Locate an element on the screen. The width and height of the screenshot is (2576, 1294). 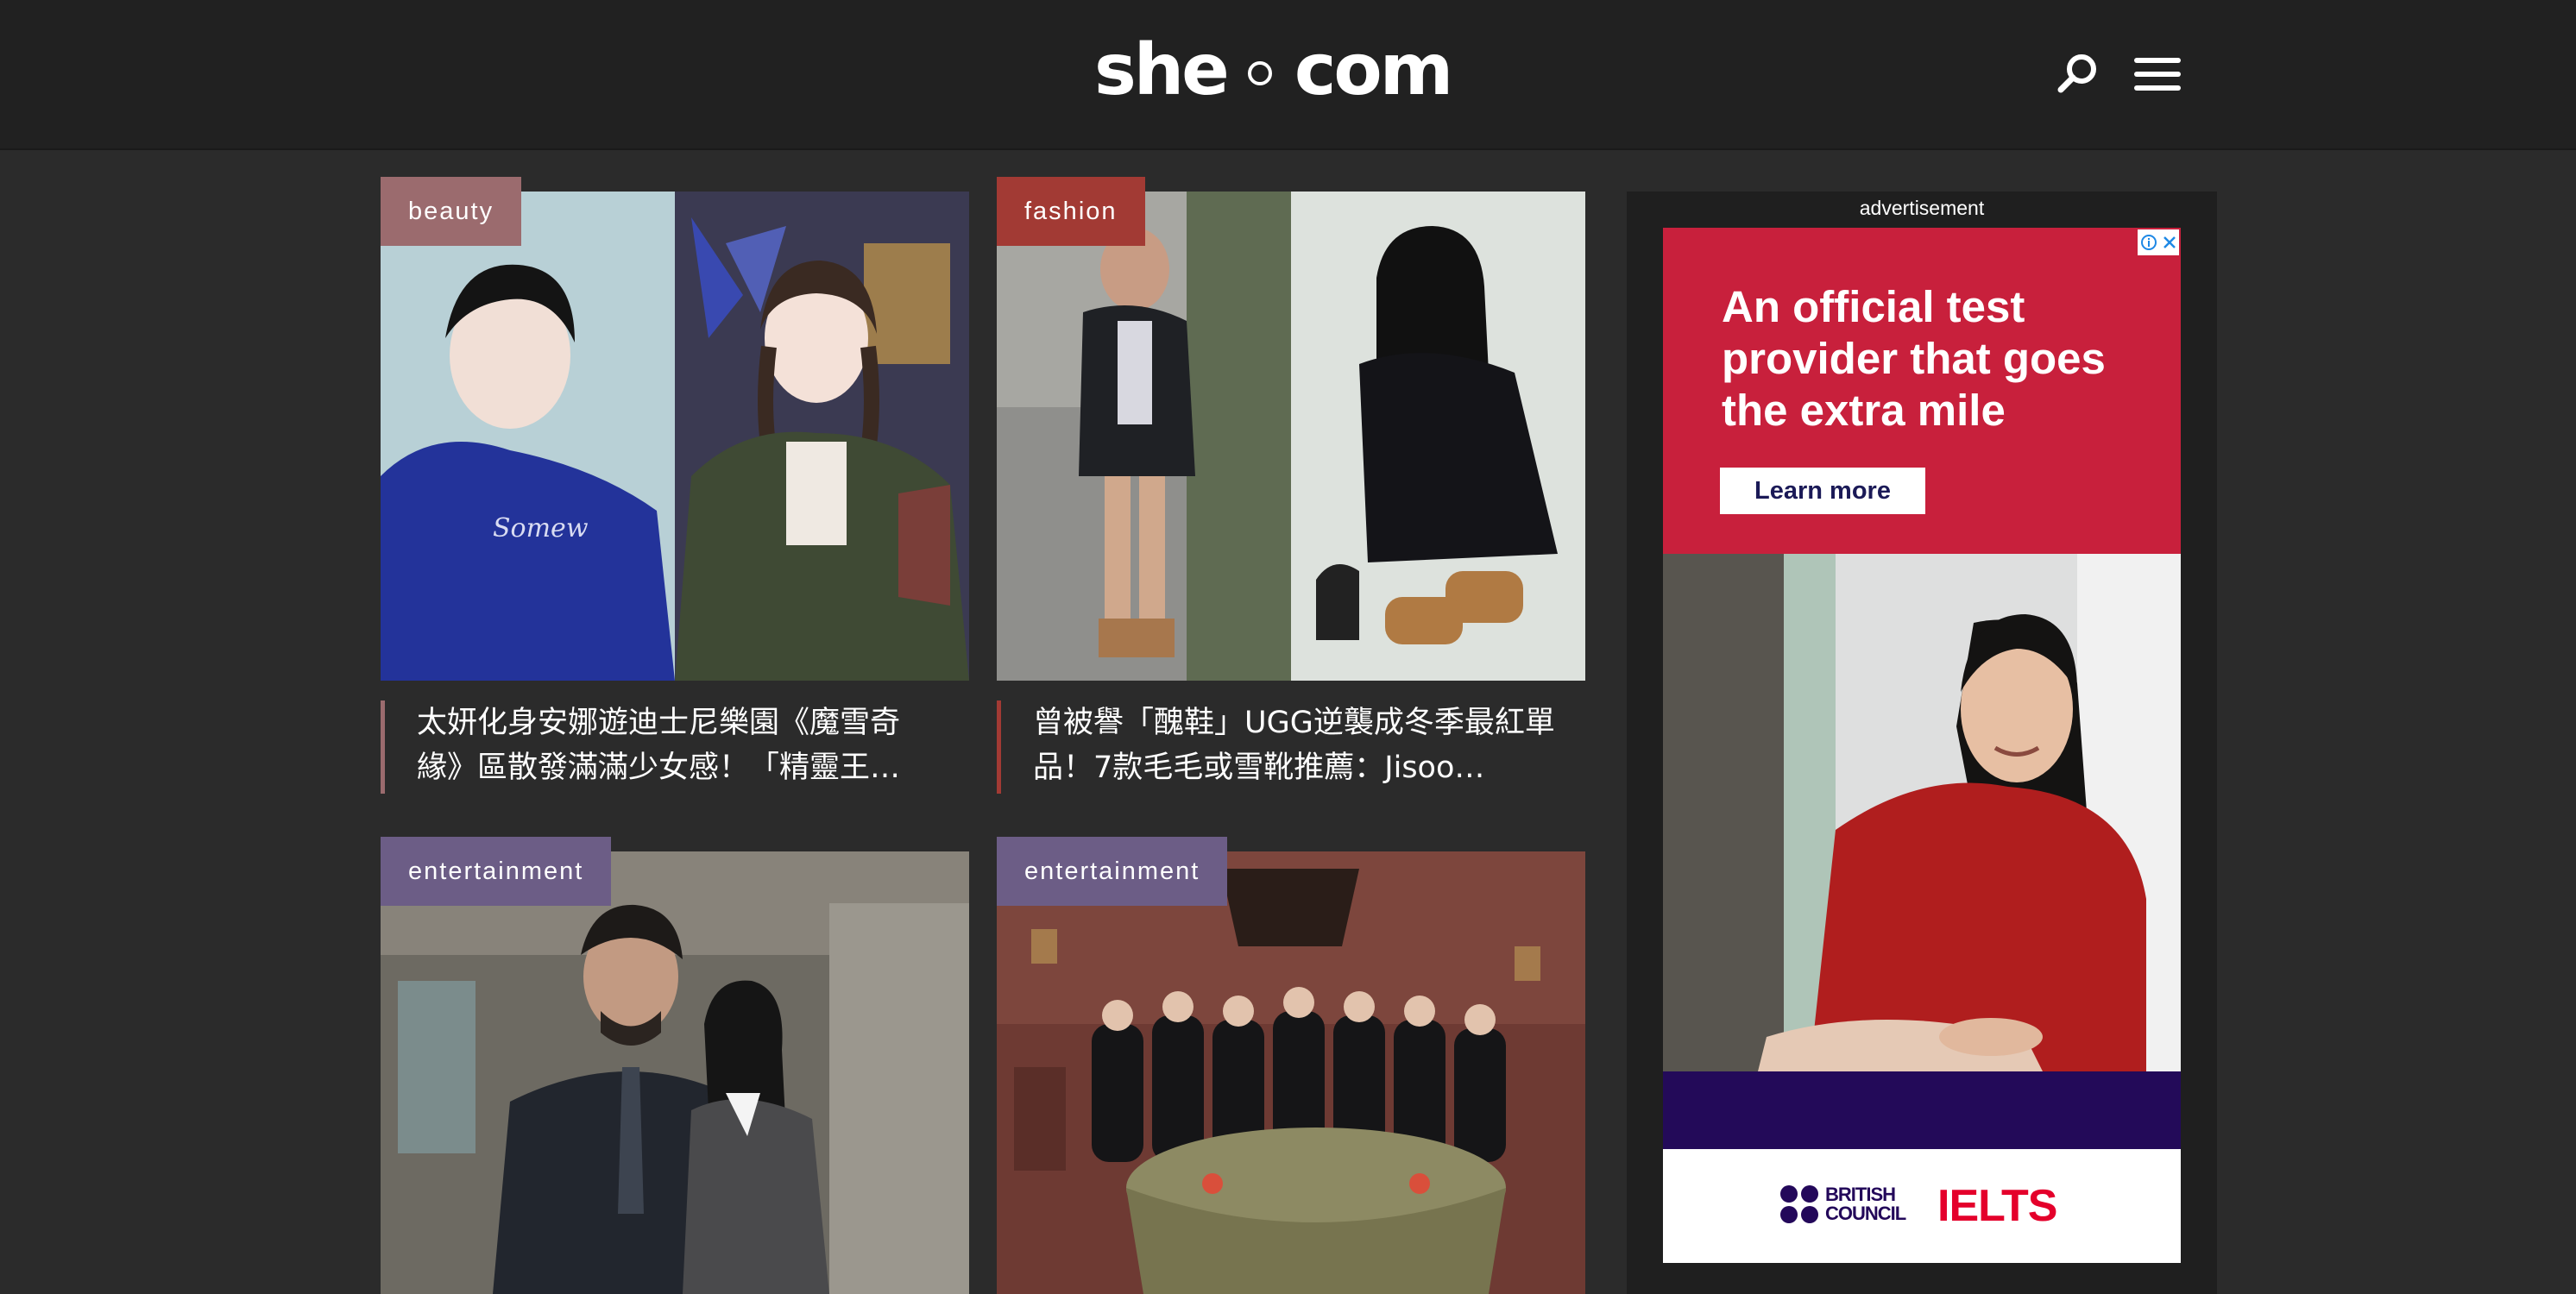
ad-footer: BRITISH COUNCIL IELTS is located at coordinates (1922, 1206).